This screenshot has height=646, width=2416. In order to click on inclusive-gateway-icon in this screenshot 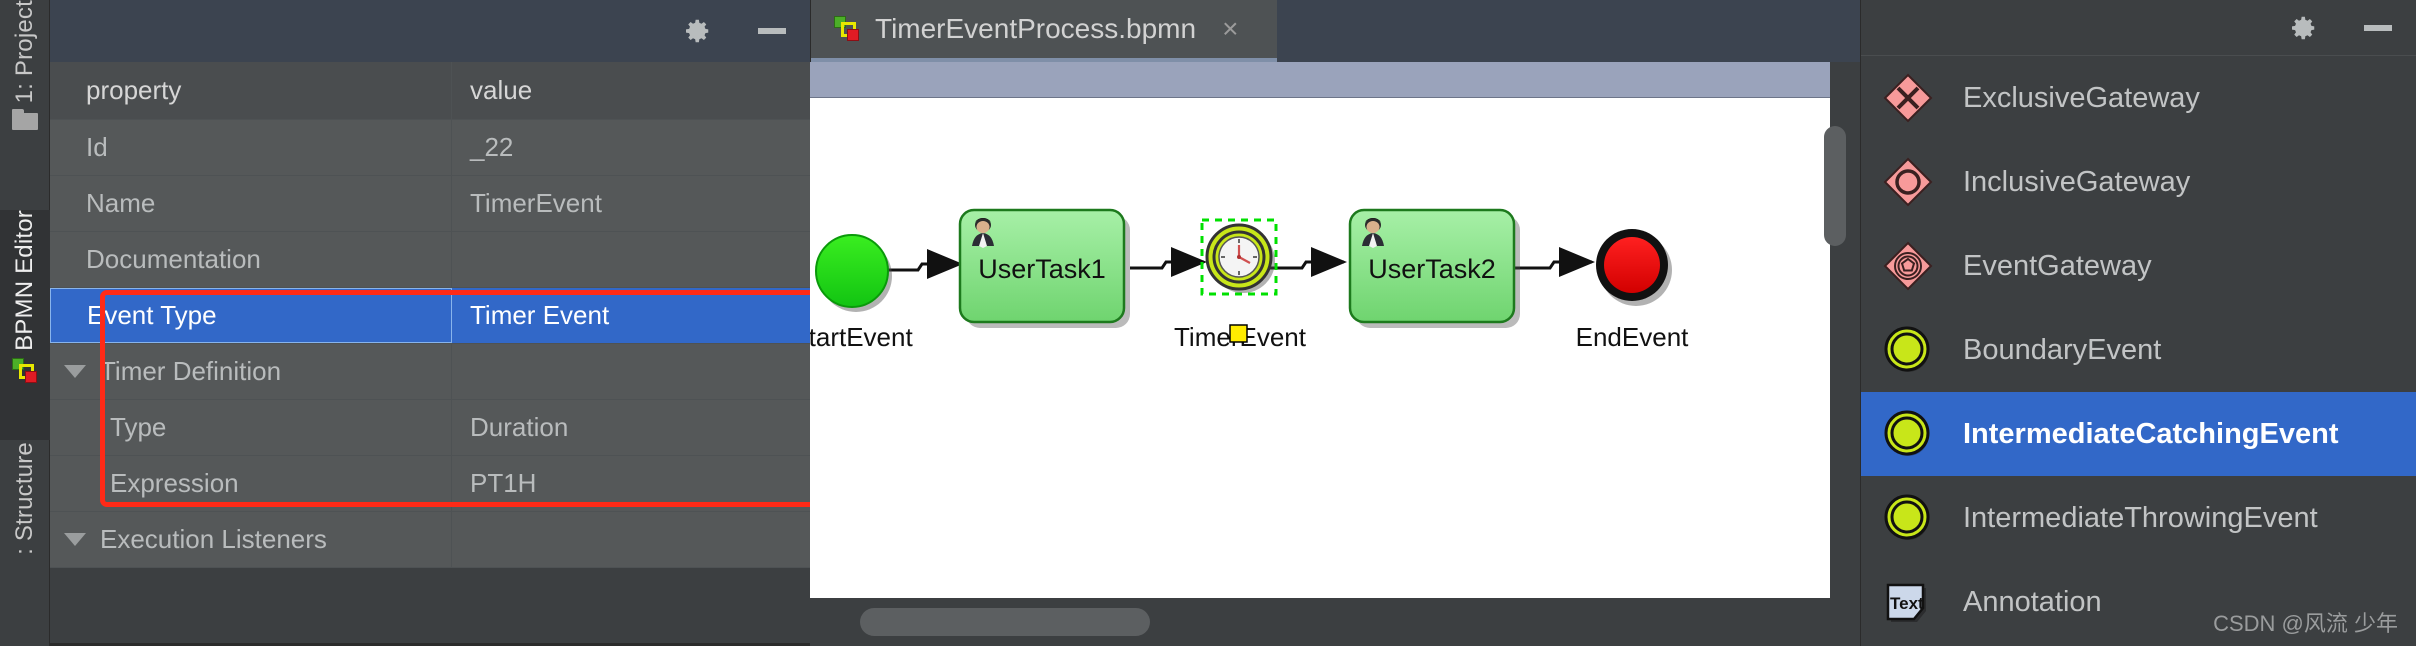, I will do `click(1908, 182)`.